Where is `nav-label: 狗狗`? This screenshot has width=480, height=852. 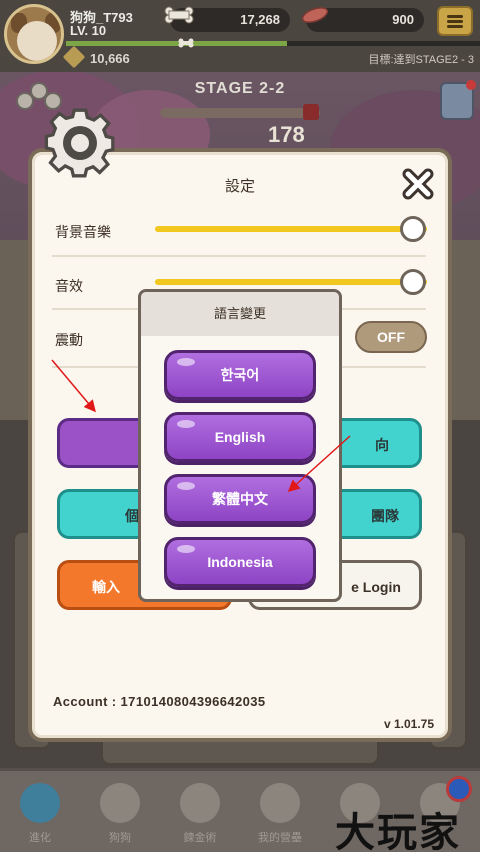 nav-label: 狗狗 is located at coordinates (120, 838).